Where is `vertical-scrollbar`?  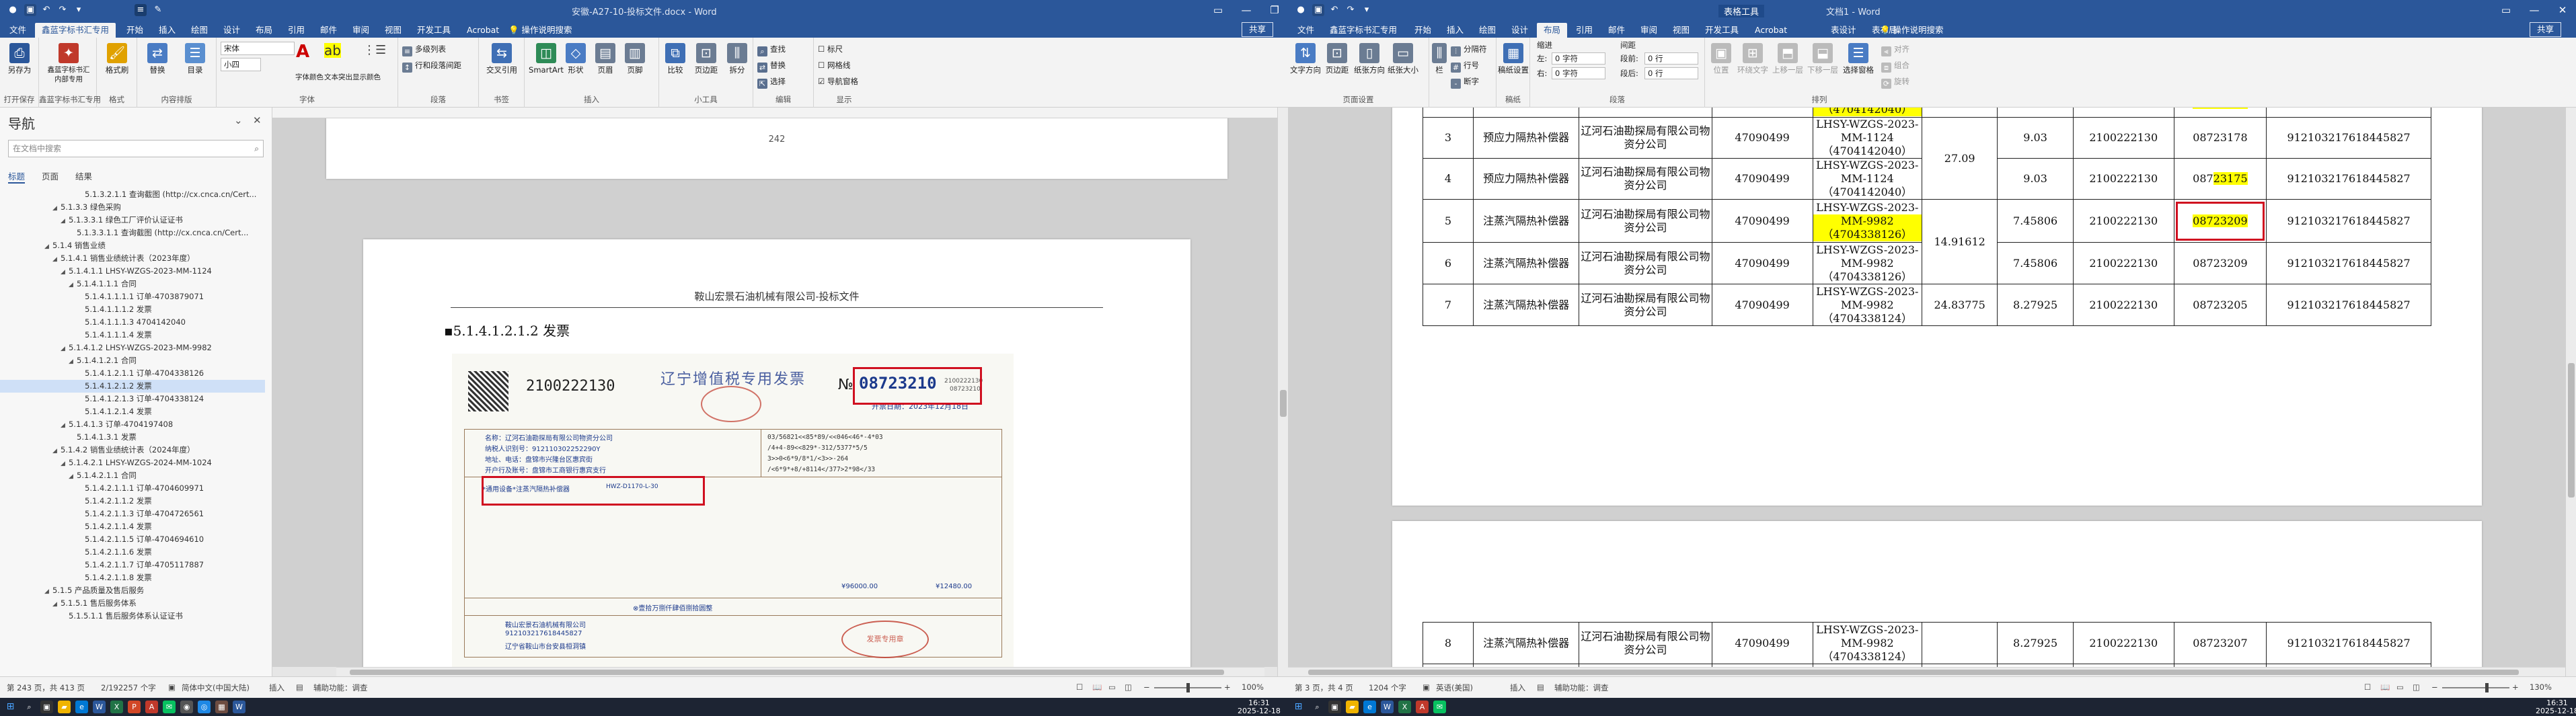
vertical-scrollbar is located at coordinates (2570, 392).